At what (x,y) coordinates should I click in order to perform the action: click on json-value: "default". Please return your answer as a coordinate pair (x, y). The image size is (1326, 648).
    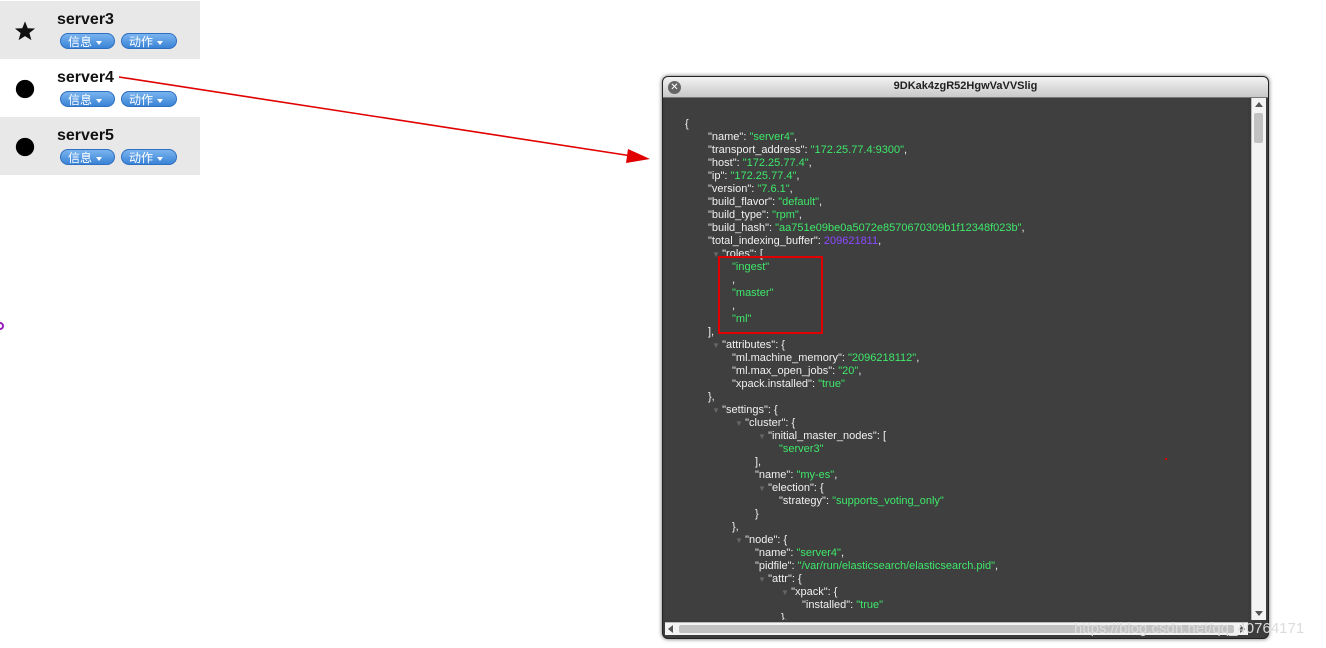
    Looking at the image, I should click on (799, 202).